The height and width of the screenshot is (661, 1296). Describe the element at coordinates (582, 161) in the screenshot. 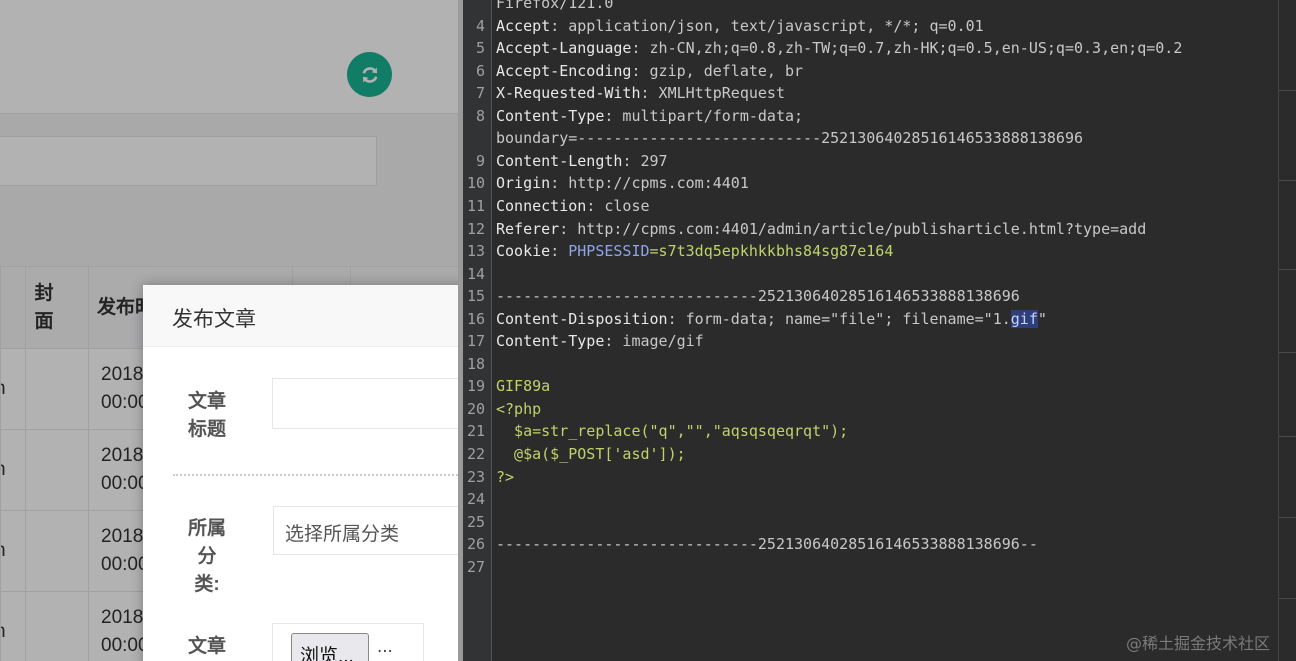

I see `code-line: Content-Length: 297` at that location.